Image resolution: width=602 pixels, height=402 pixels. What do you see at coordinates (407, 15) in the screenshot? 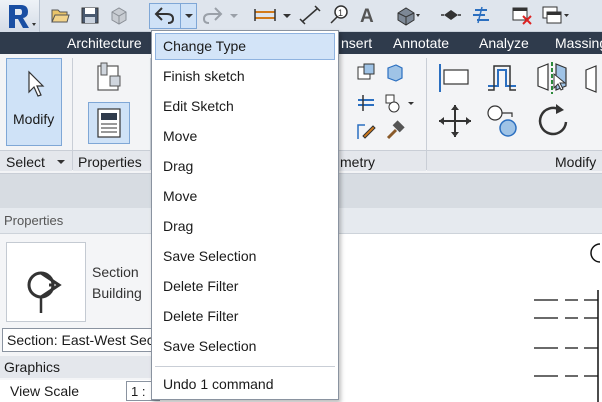
I see `default-3d-view-button` at bounding box center [407, 15].